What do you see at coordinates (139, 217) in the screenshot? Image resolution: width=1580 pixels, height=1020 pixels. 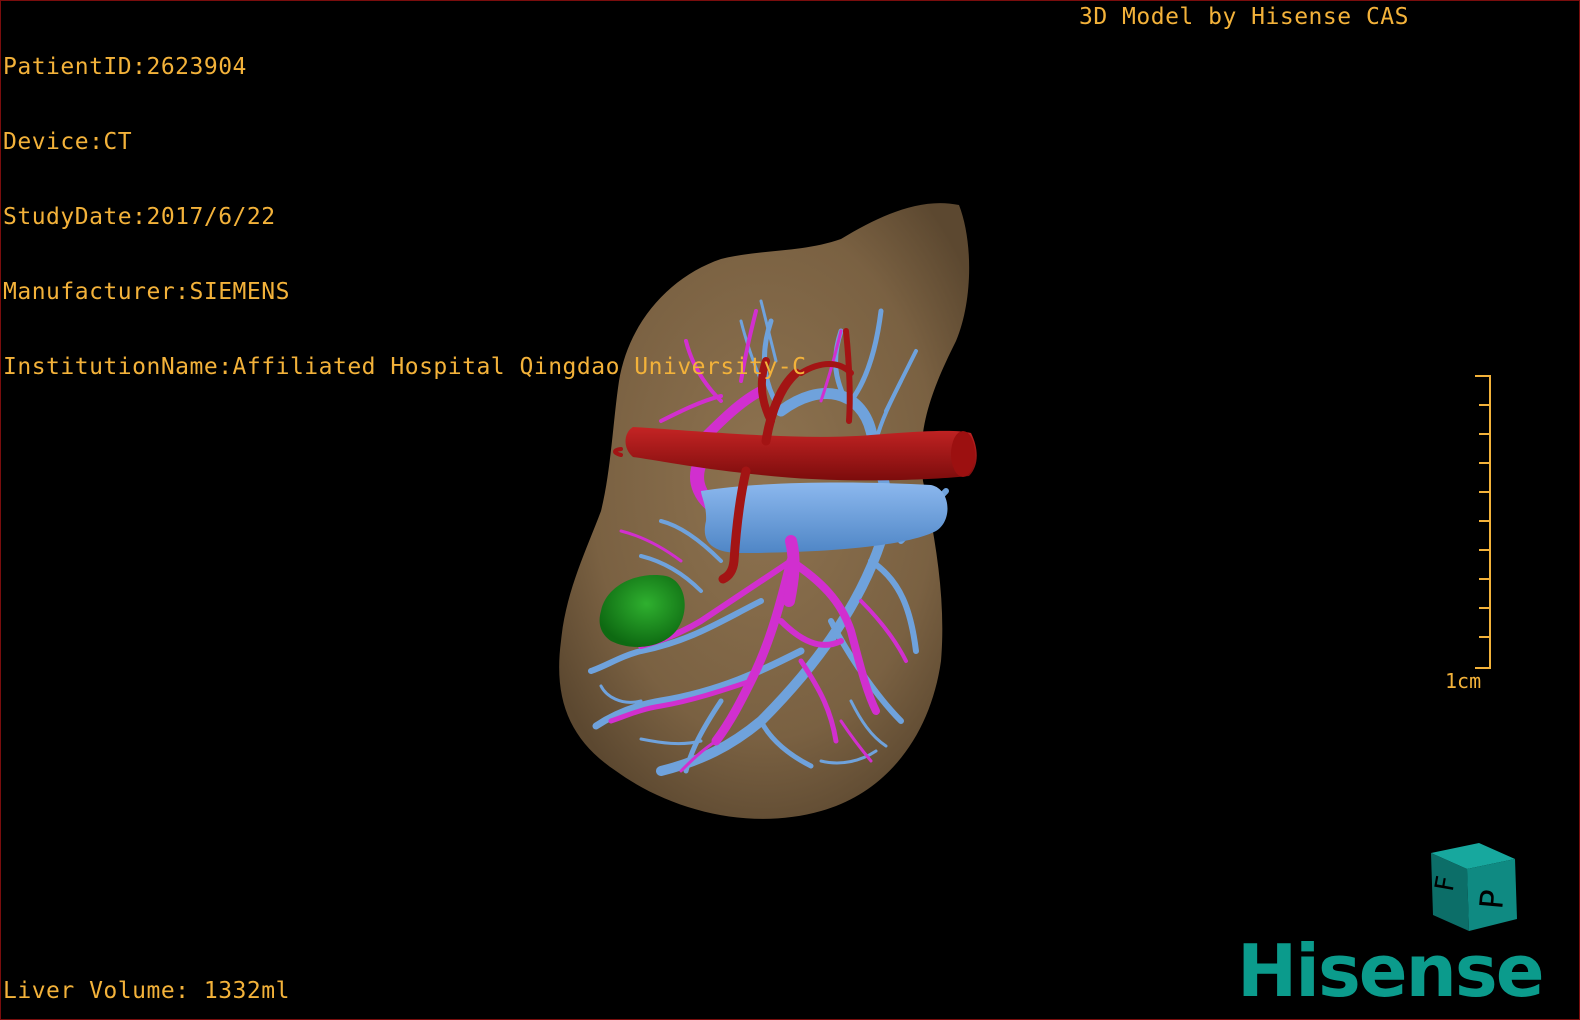 I see `study-date-label: StudyDate:2017/6/22` at bounding box center [139, 217].